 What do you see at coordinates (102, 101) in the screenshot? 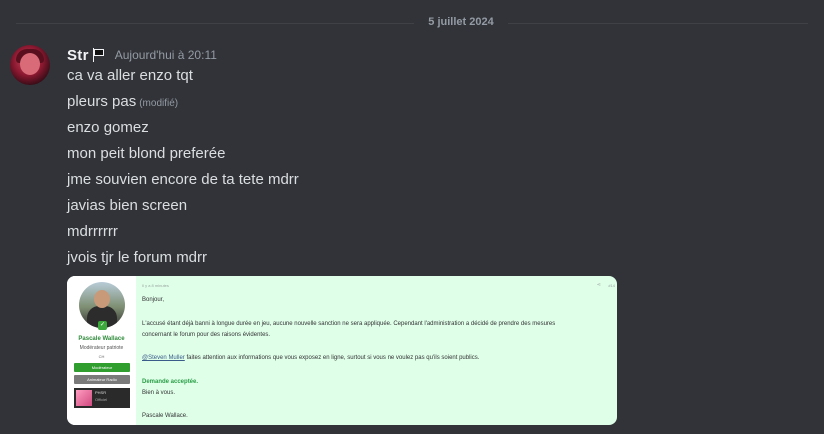
I see `message-line-text: pleurs pas` at bounding box center [102, 101].